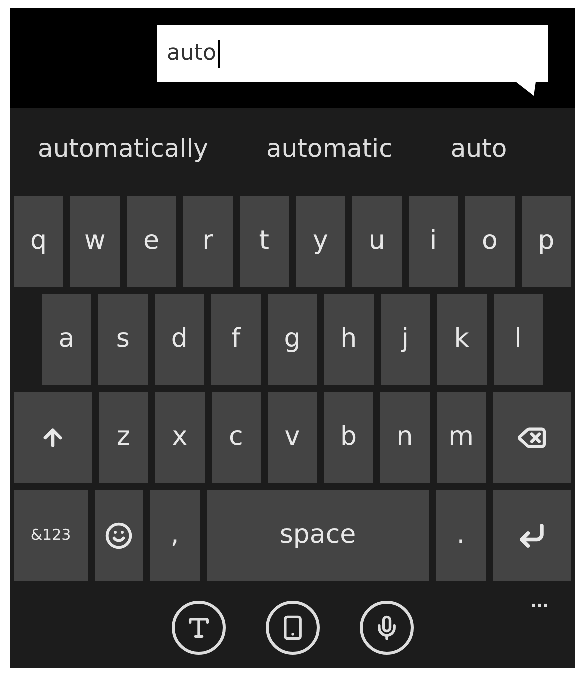 This screenshot has width=575, height=676. What do you see at coordinates (51, 535) in the screenshot?
I see `symbols-key: &123` at bounding box center [51, 535].